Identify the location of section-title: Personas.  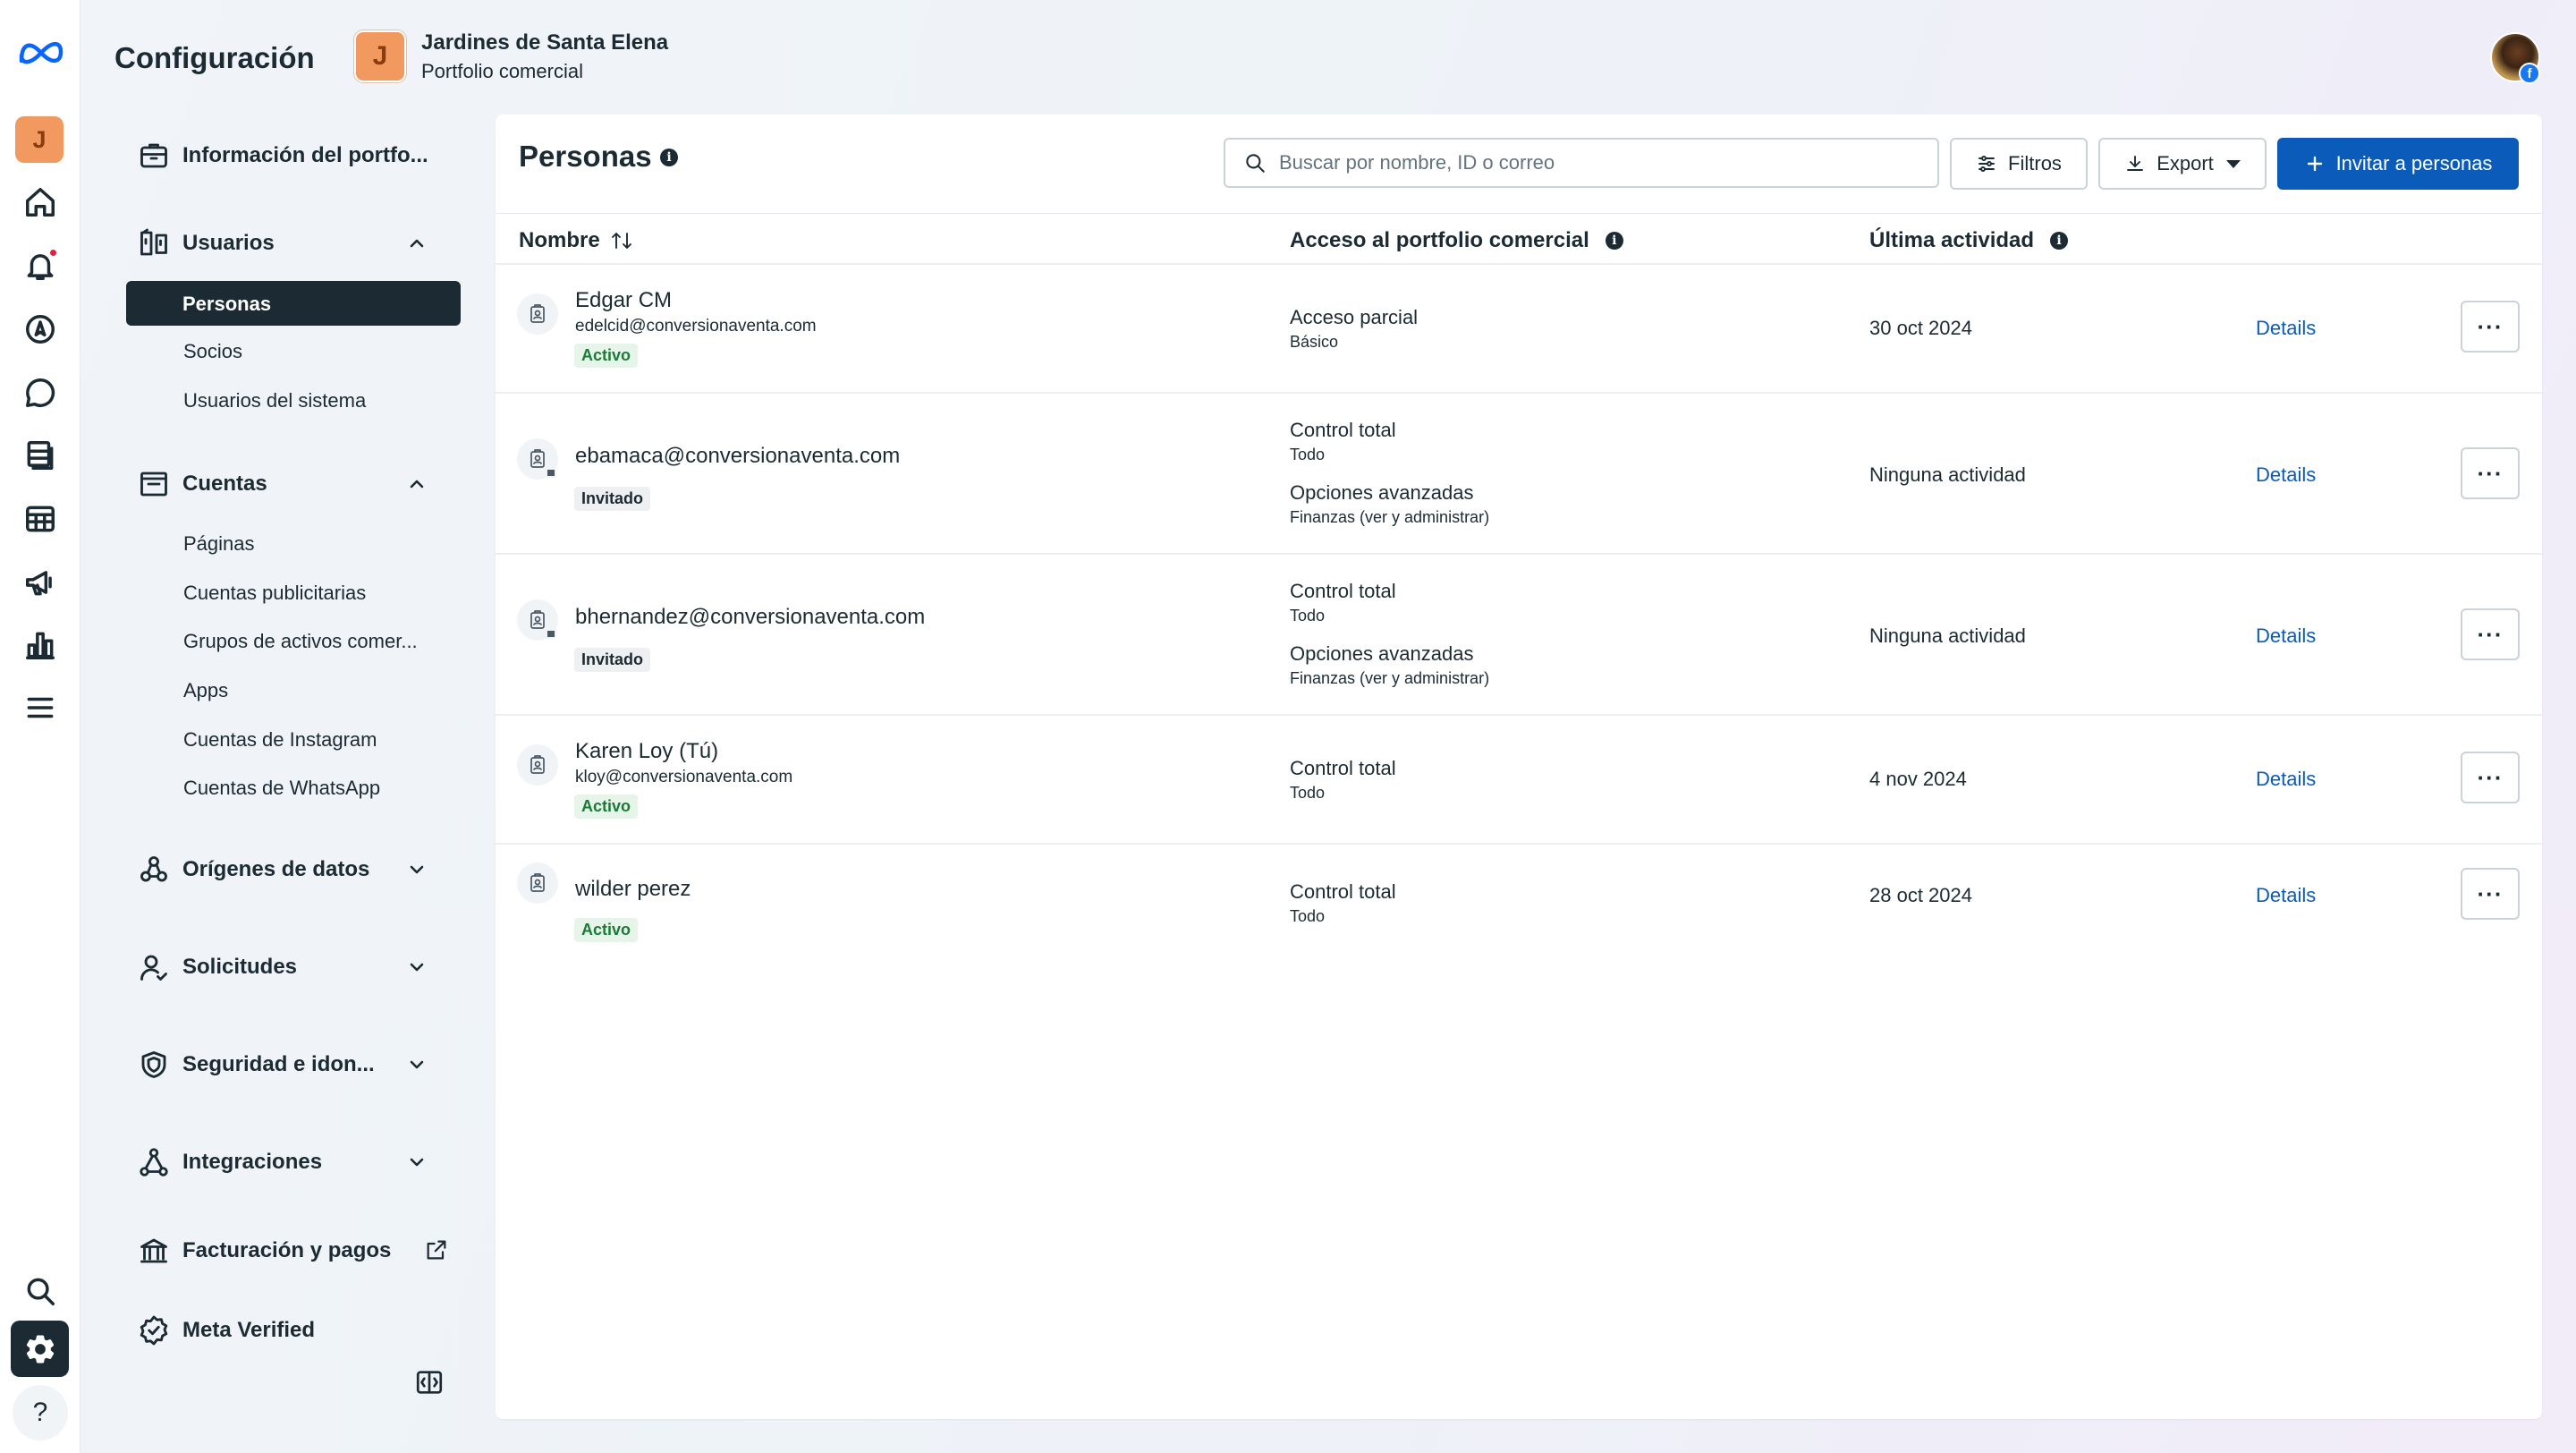
(585, 156).